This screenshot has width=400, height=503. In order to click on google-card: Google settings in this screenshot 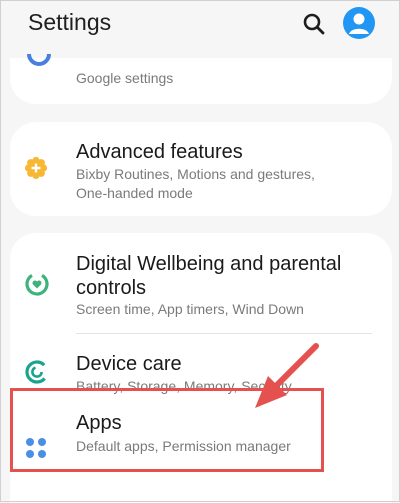, I will do `click(201, 78)`.